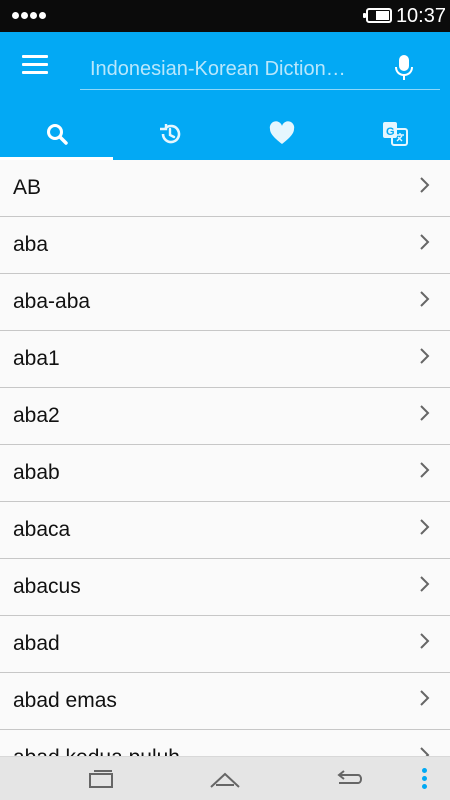 The image size is (450, 800). I want to click on status-time: 10:37, so click(420, 16).